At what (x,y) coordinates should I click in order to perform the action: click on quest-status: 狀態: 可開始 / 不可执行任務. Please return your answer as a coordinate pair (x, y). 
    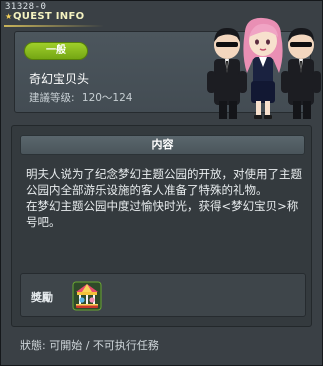
    Looking at the image, I should click on (89, 345).